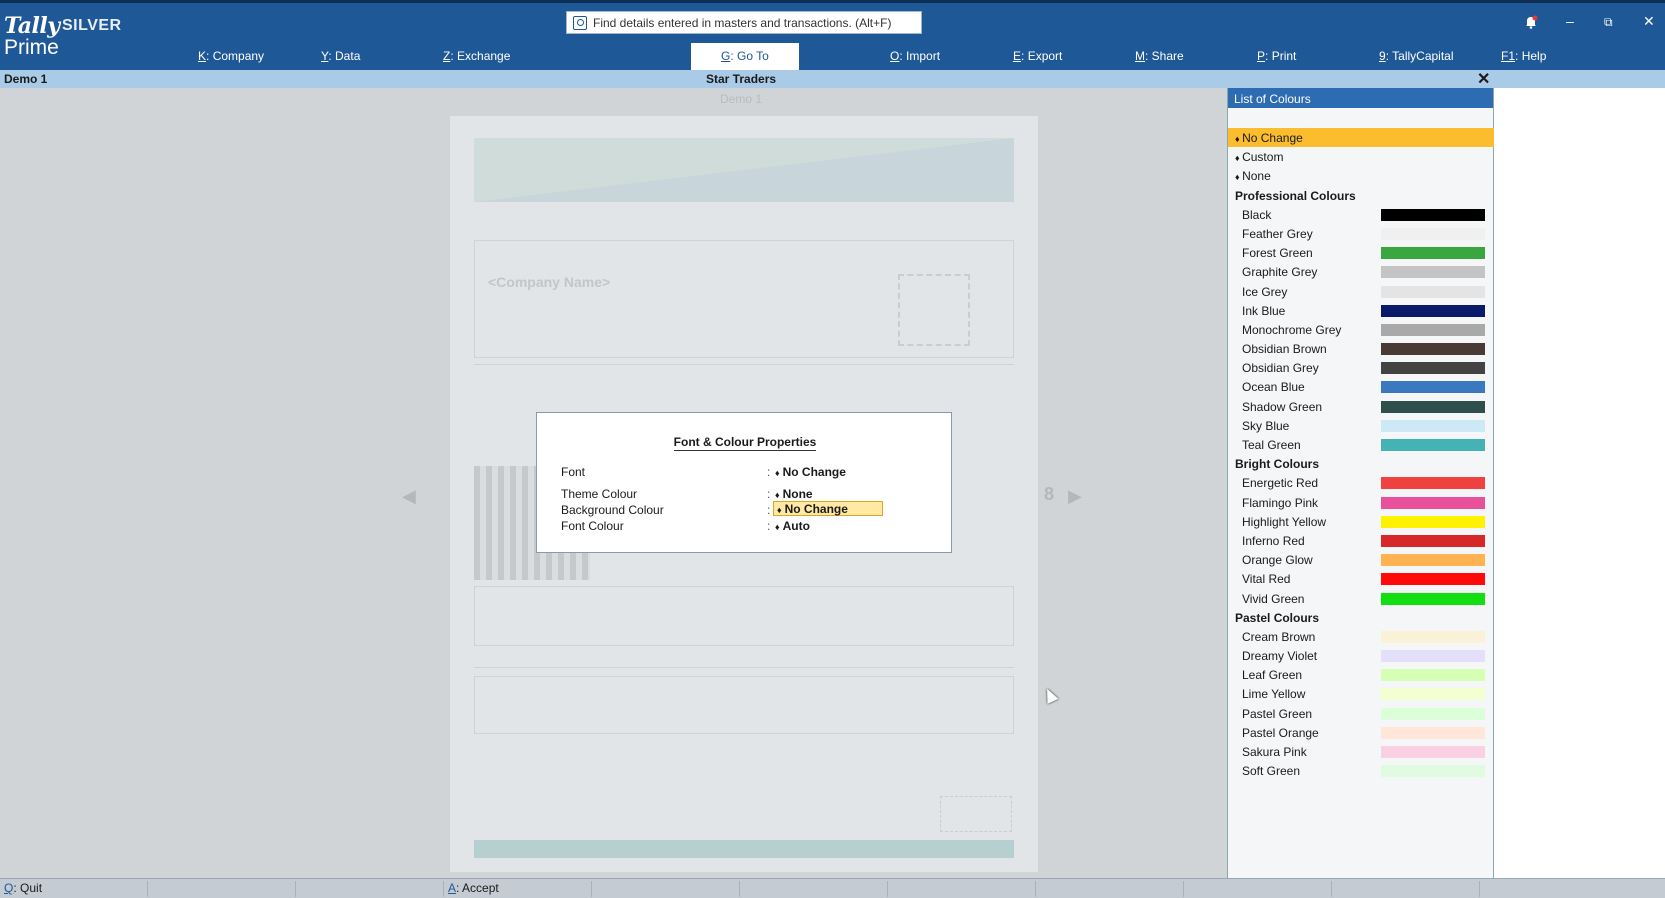  Describe the element at coordinates (1433, 387) in the screenshot. I see `colour-option-ocean-blue-swatch` at that location.